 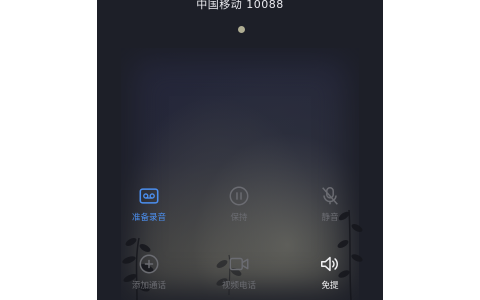 What do you see at coordinates (239, 264) in the screenshot?
I see `video-icon` at bounding box center [239, 264].